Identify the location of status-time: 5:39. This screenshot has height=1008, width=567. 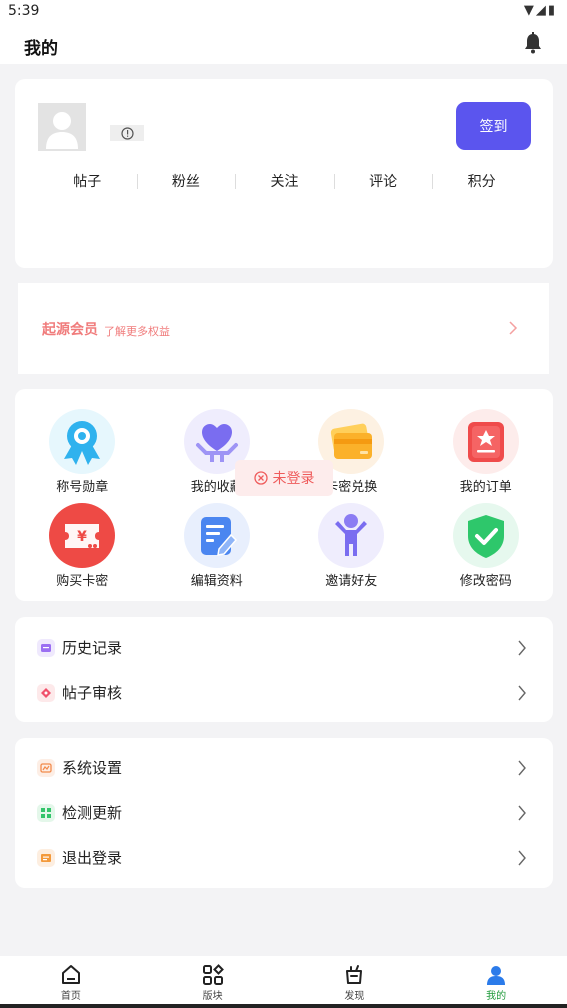
(24, 11).